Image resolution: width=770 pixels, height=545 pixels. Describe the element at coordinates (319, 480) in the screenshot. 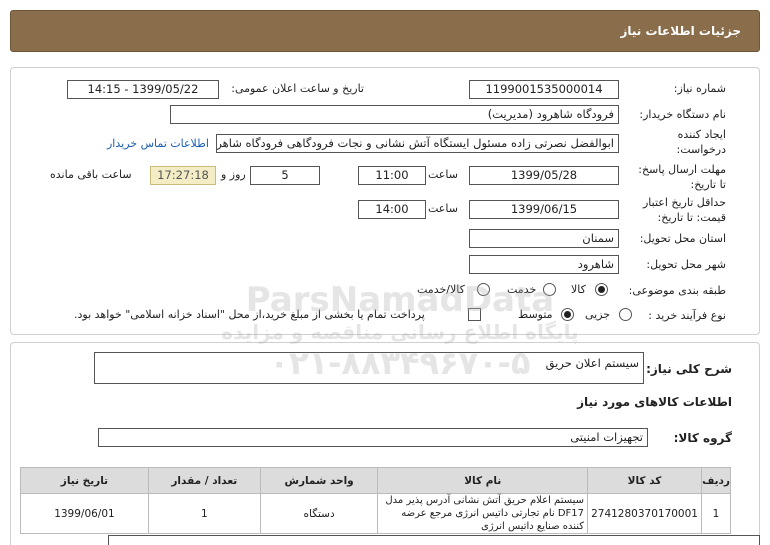

I see `col-unit: واحد شمارش` at that location.